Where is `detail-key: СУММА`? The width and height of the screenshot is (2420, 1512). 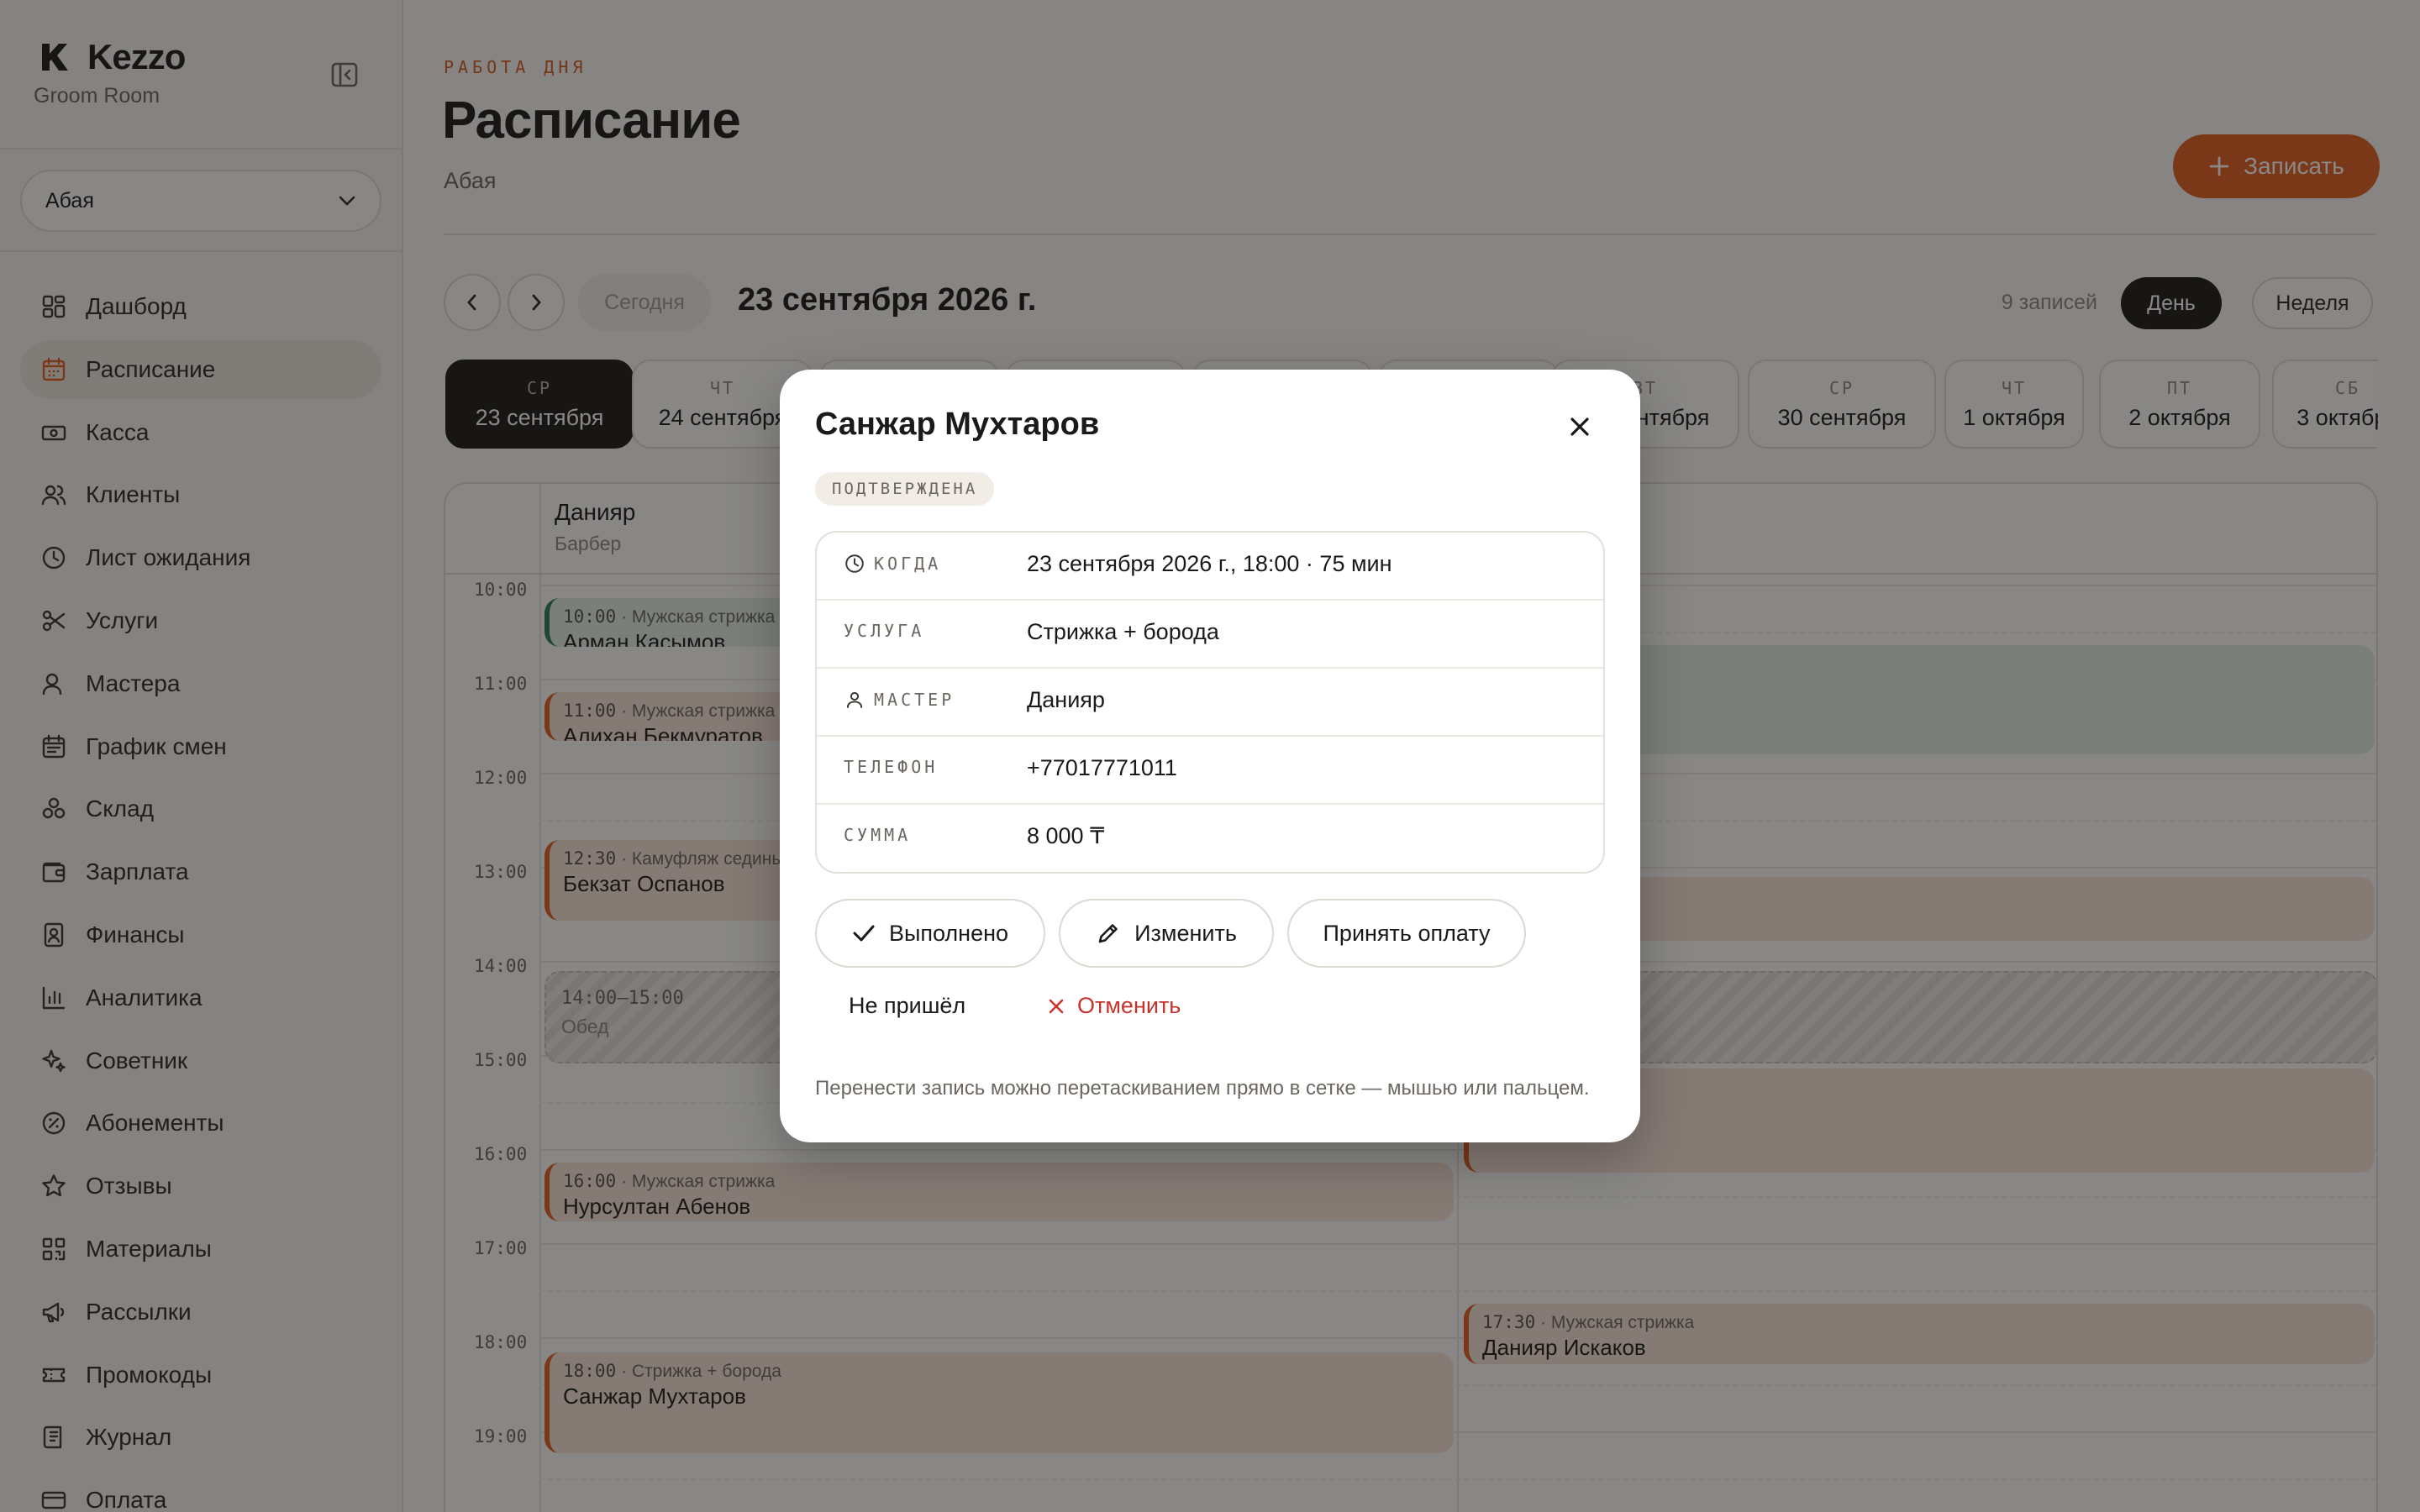 detail-key: СУММА is located at coordinates (877, 835).